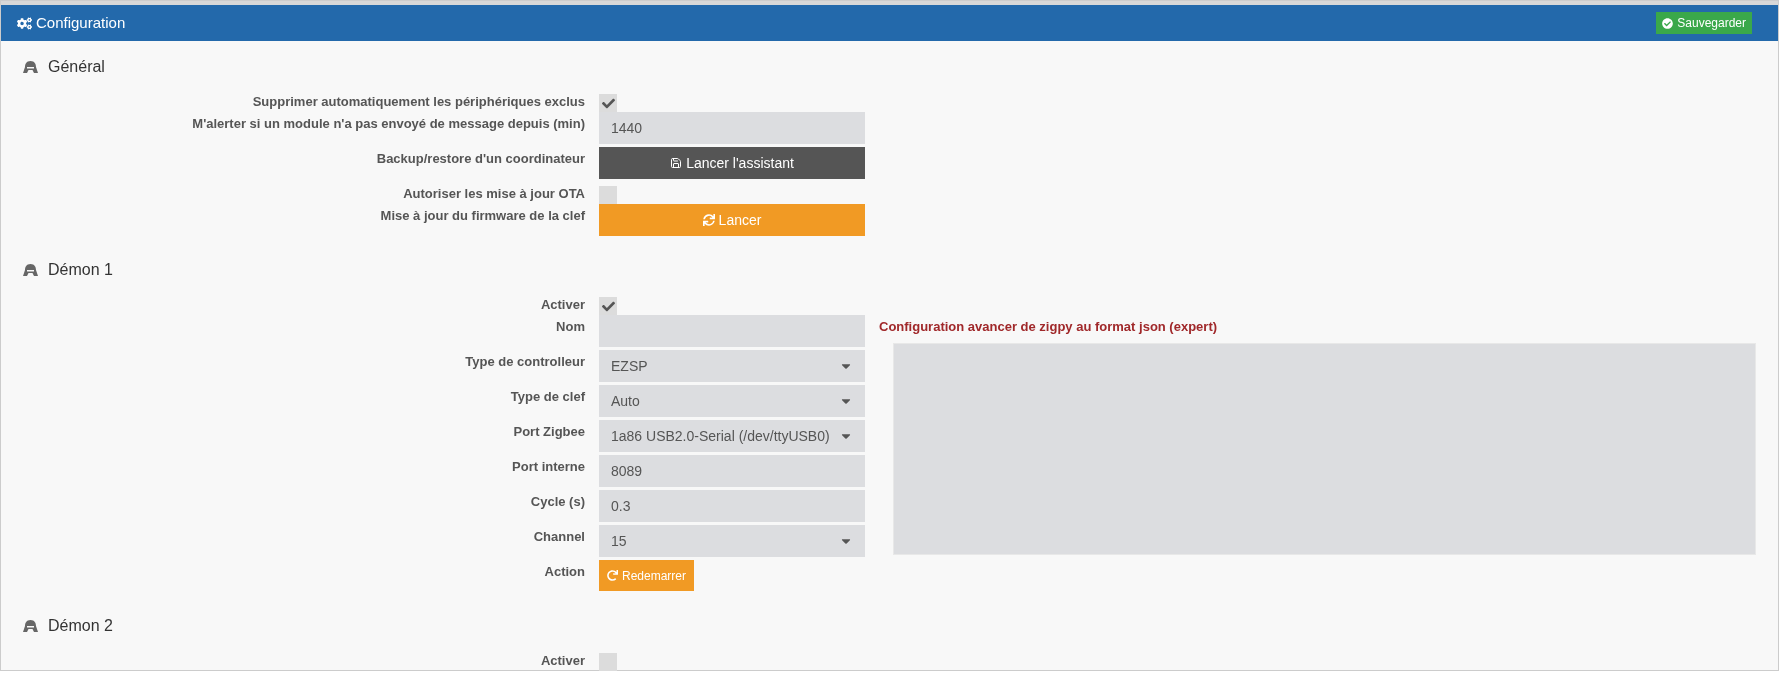  What do you see at coordinates (480, 159) in the screenshot?
I see `field-label: Backup/restore d'un coordinateur` at bounding box center [480, 159].